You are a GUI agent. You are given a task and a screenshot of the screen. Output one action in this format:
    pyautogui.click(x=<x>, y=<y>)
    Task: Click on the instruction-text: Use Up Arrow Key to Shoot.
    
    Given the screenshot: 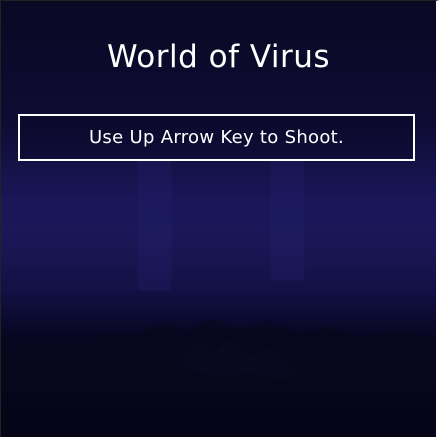 What is the action you would take?
    pyautogui.click(x=216, y=137)
    